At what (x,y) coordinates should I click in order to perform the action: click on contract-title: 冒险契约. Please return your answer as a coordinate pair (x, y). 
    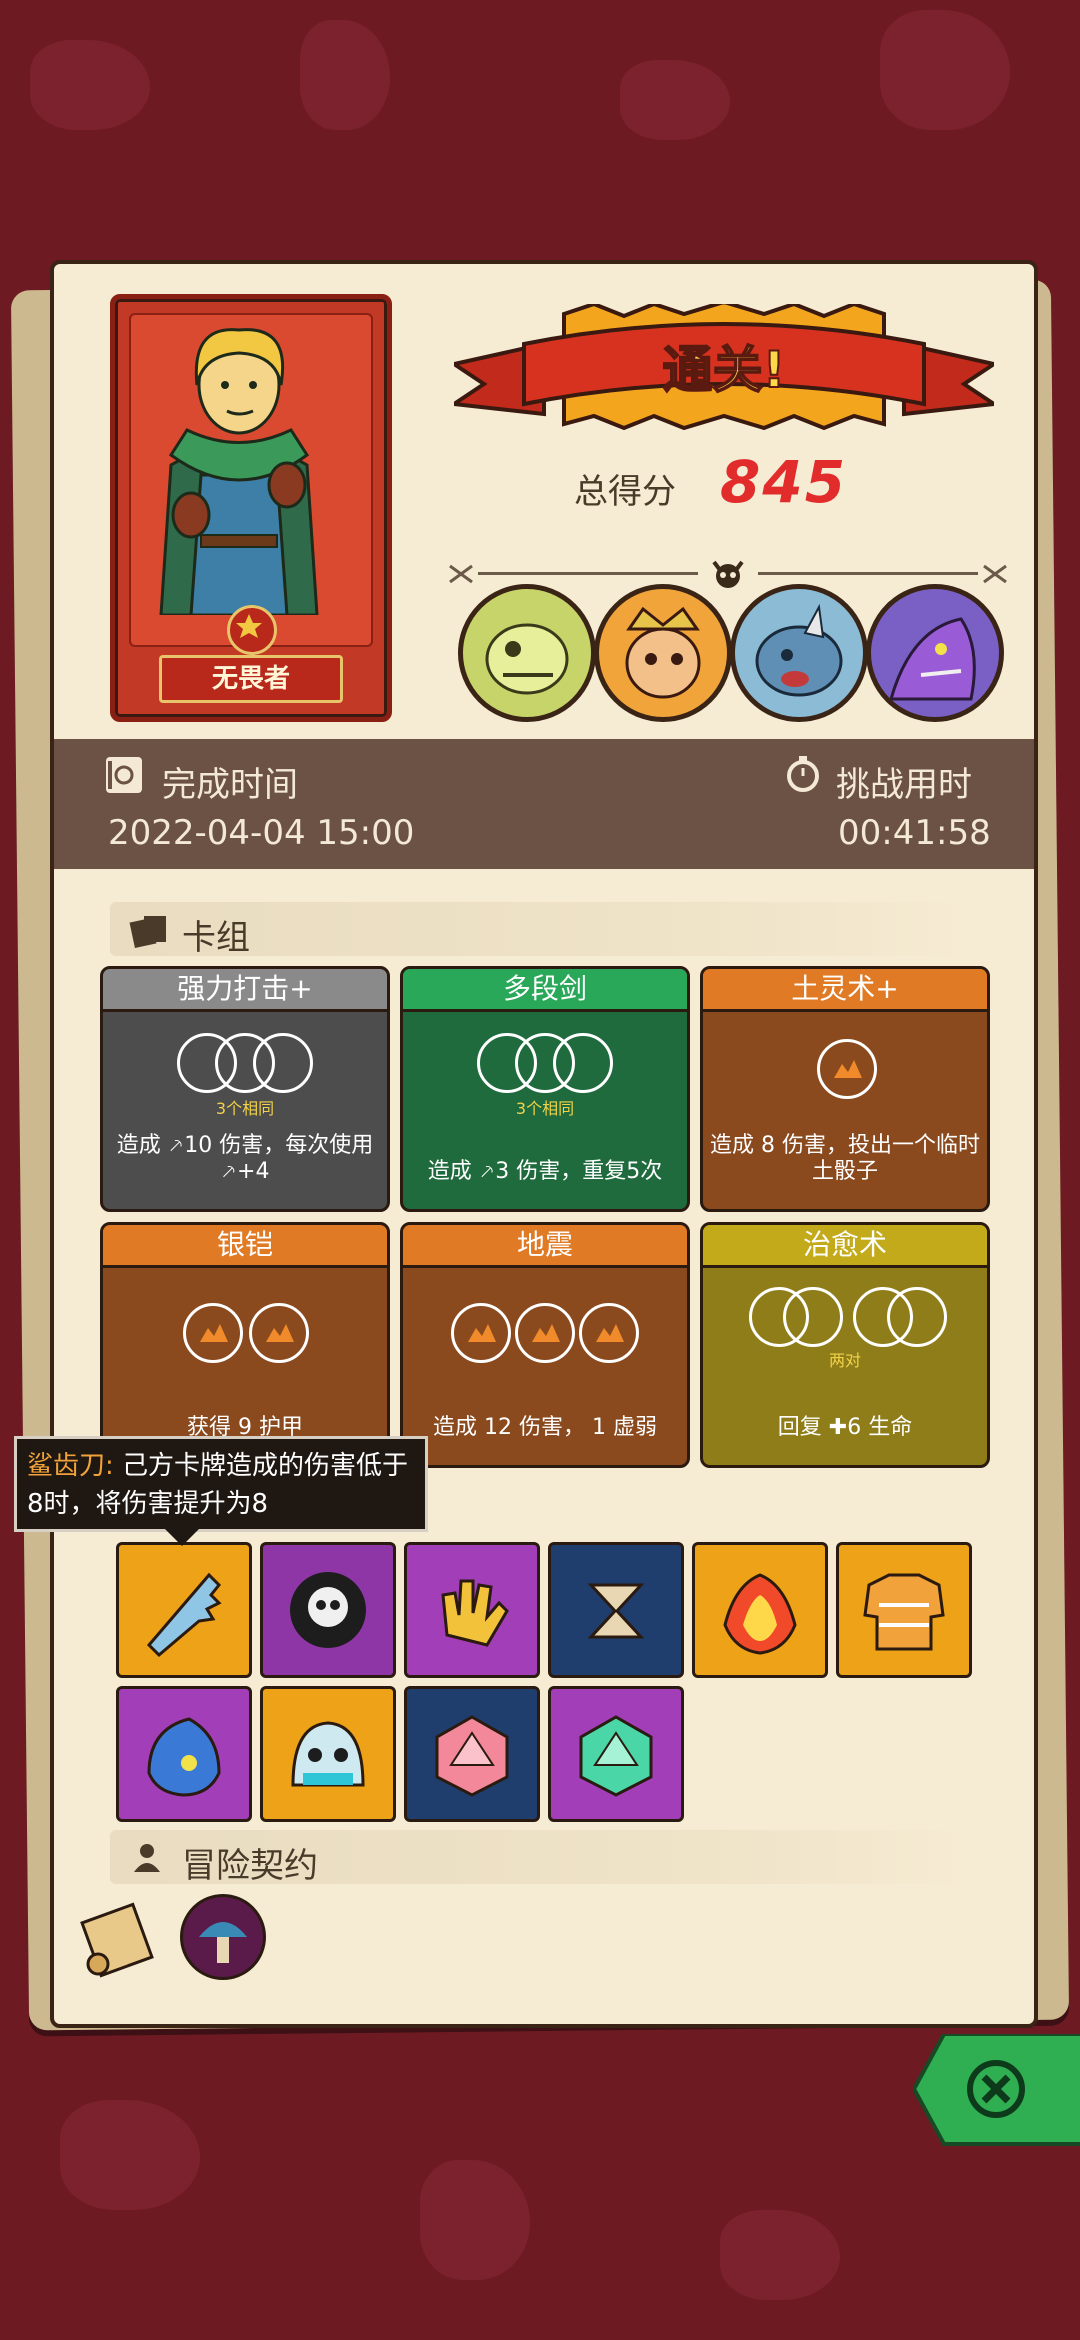
    Looking at the image, I should click on (250, 1866).